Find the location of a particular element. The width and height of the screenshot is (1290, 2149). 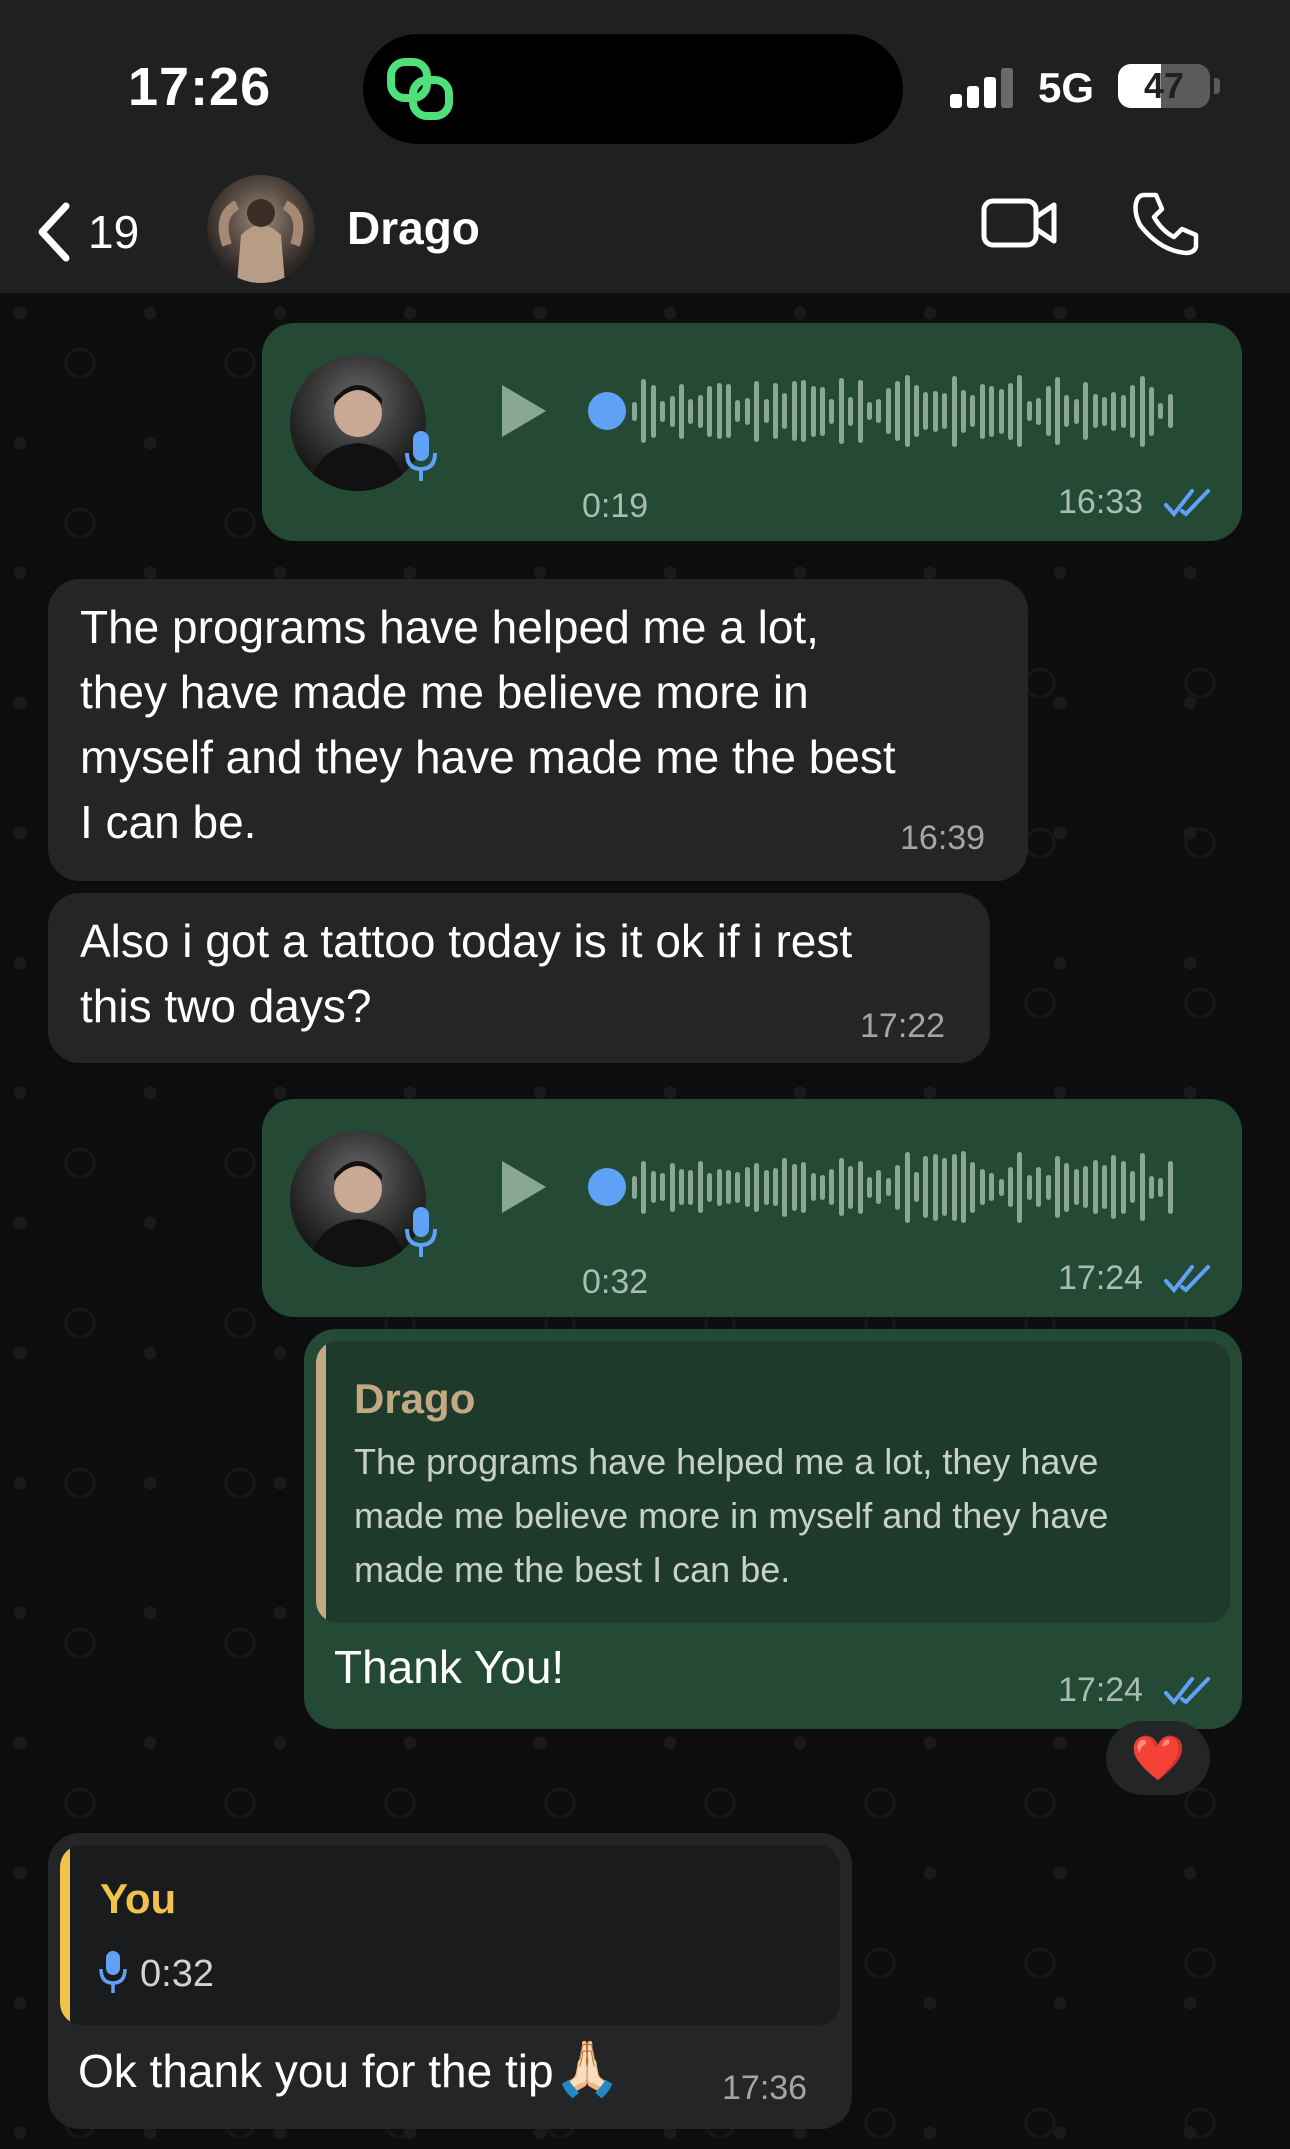

battery-cap is located at coordinates (1217, 86).